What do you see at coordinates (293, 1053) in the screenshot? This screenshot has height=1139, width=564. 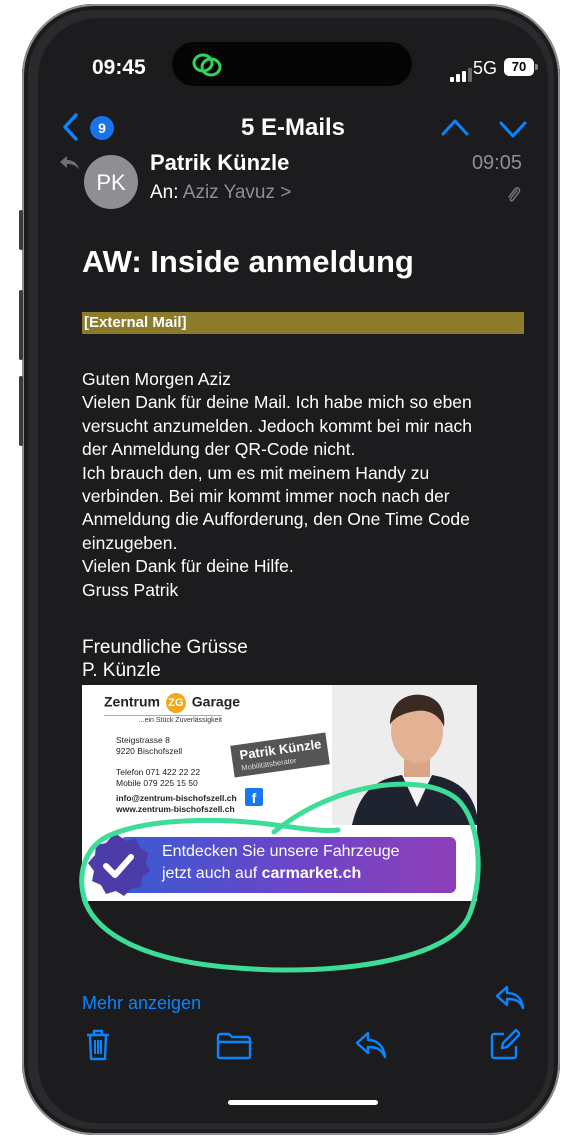 I see `bottom-toolbar` at bounding box center [293, 1053].